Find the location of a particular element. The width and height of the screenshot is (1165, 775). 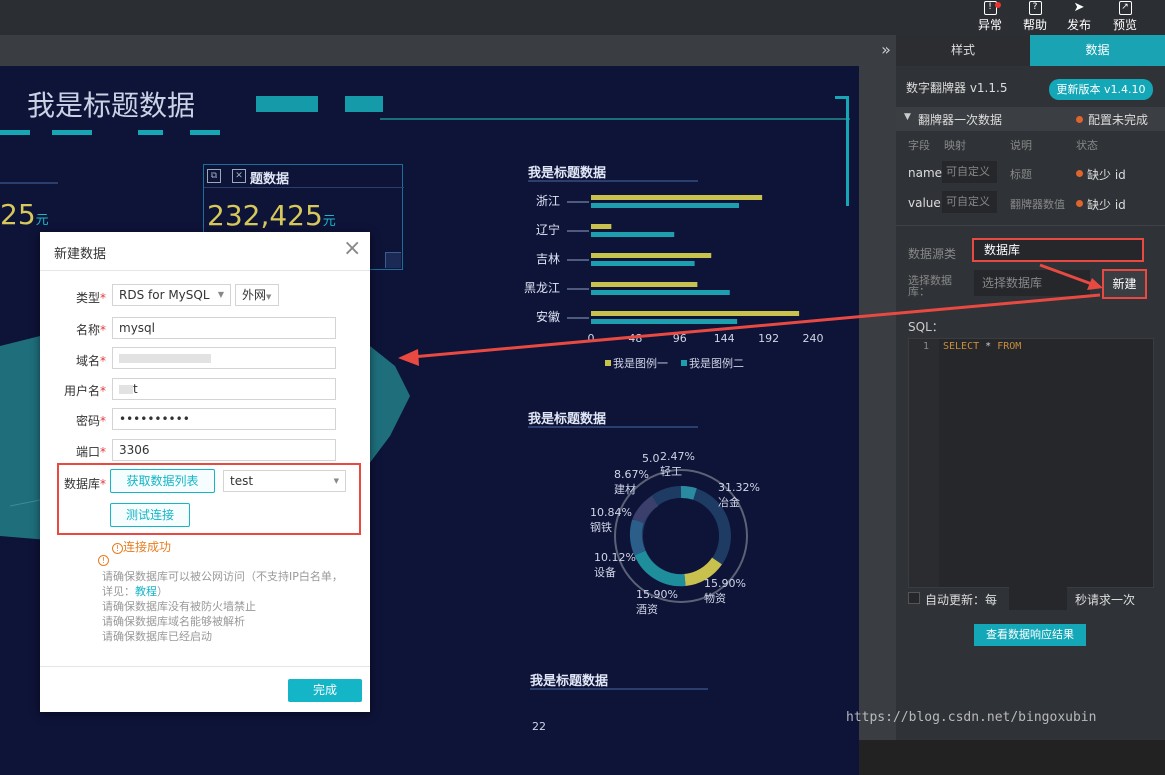

col-status: 状态 is located at coordinates (1087, 145).